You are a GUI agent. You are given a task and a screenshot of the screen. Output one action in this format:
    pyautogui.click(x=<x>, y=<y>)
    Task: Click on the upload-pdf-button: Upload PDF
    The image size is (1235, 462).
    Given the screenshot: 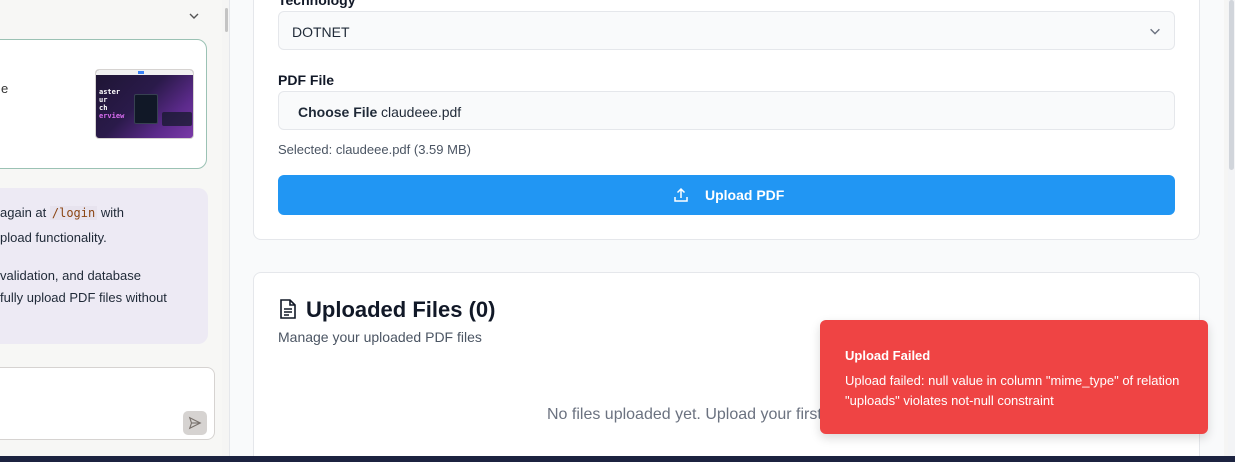 What is the action you would take?
    pyautogui.click(x=726, y=195)
    